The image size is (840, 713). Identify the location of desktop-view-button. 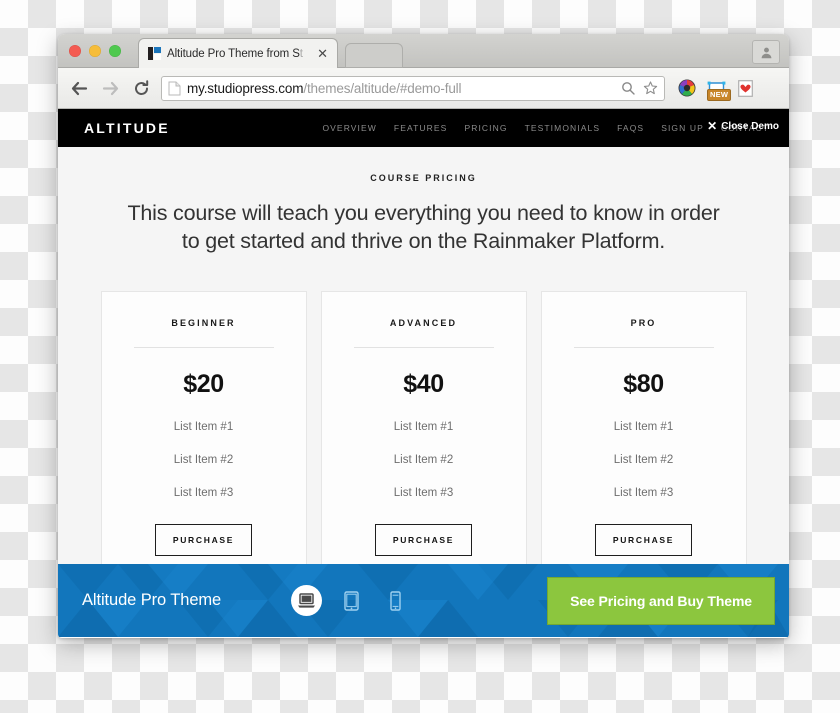
(307, 600).